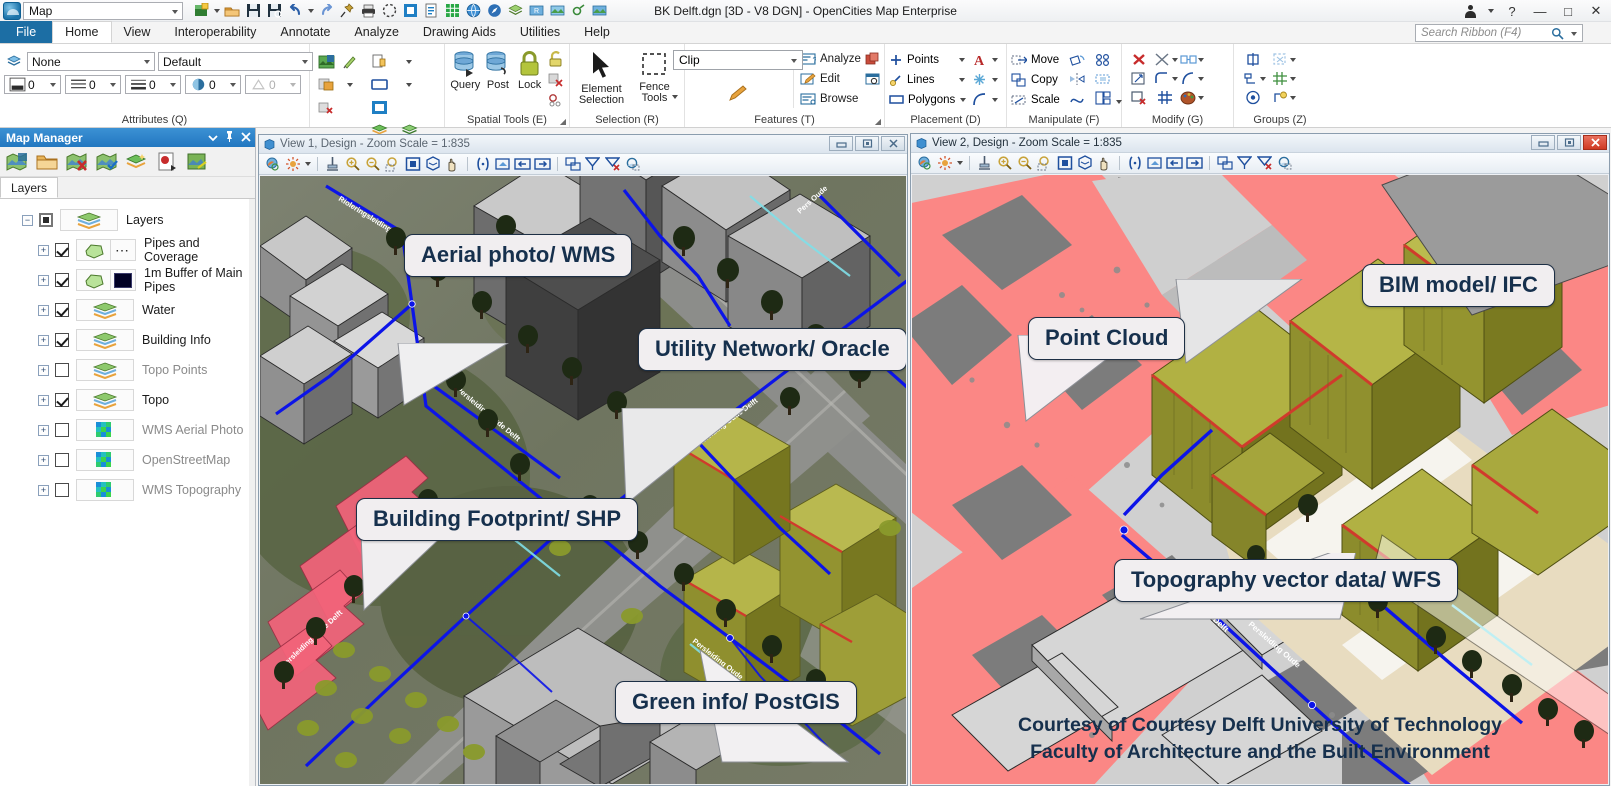 This screenshot has width=1611, height=786. I want to click on feature-edit-item: Edit, so click(840, 79).